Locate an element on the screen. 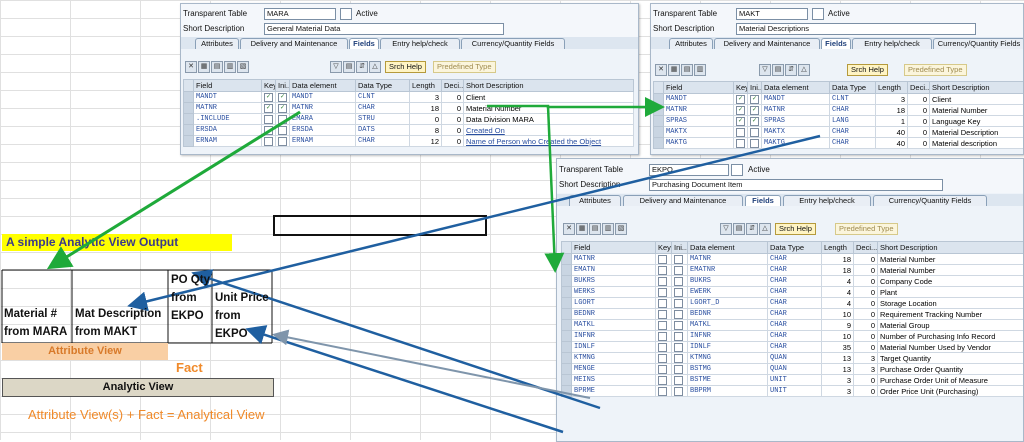  green-arrow-mara-output is located at coordinates (173, 190).